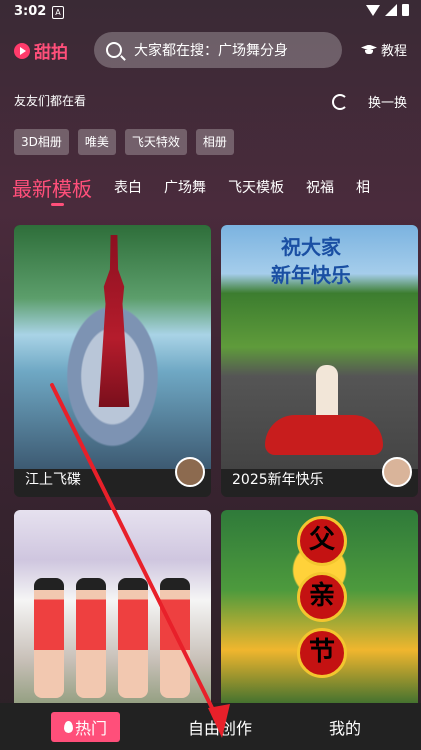 This screenshot has height=750, width=421. I want to click on signal-icon, so click(391, 10).